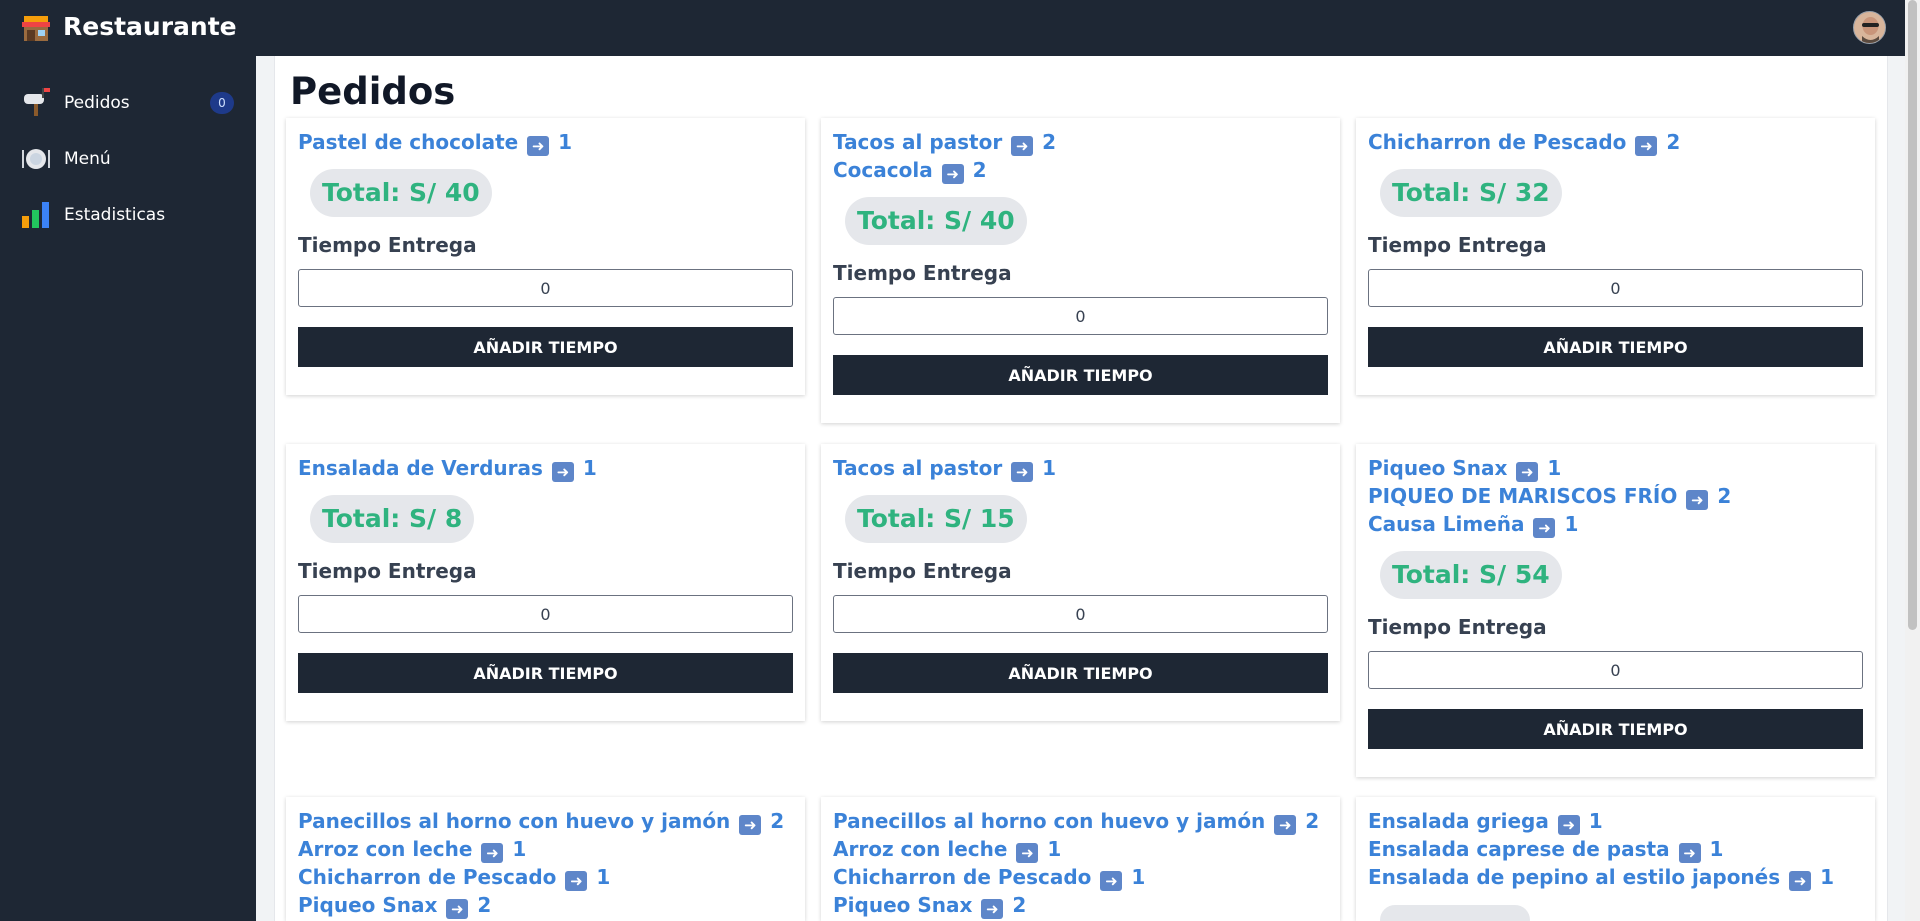 The width and height of the screenshot is (1920, 921). What do you see at coordinates (37, 102) in the screenshot?
I see `mailbox-icon` at bounding box center [37, 102].